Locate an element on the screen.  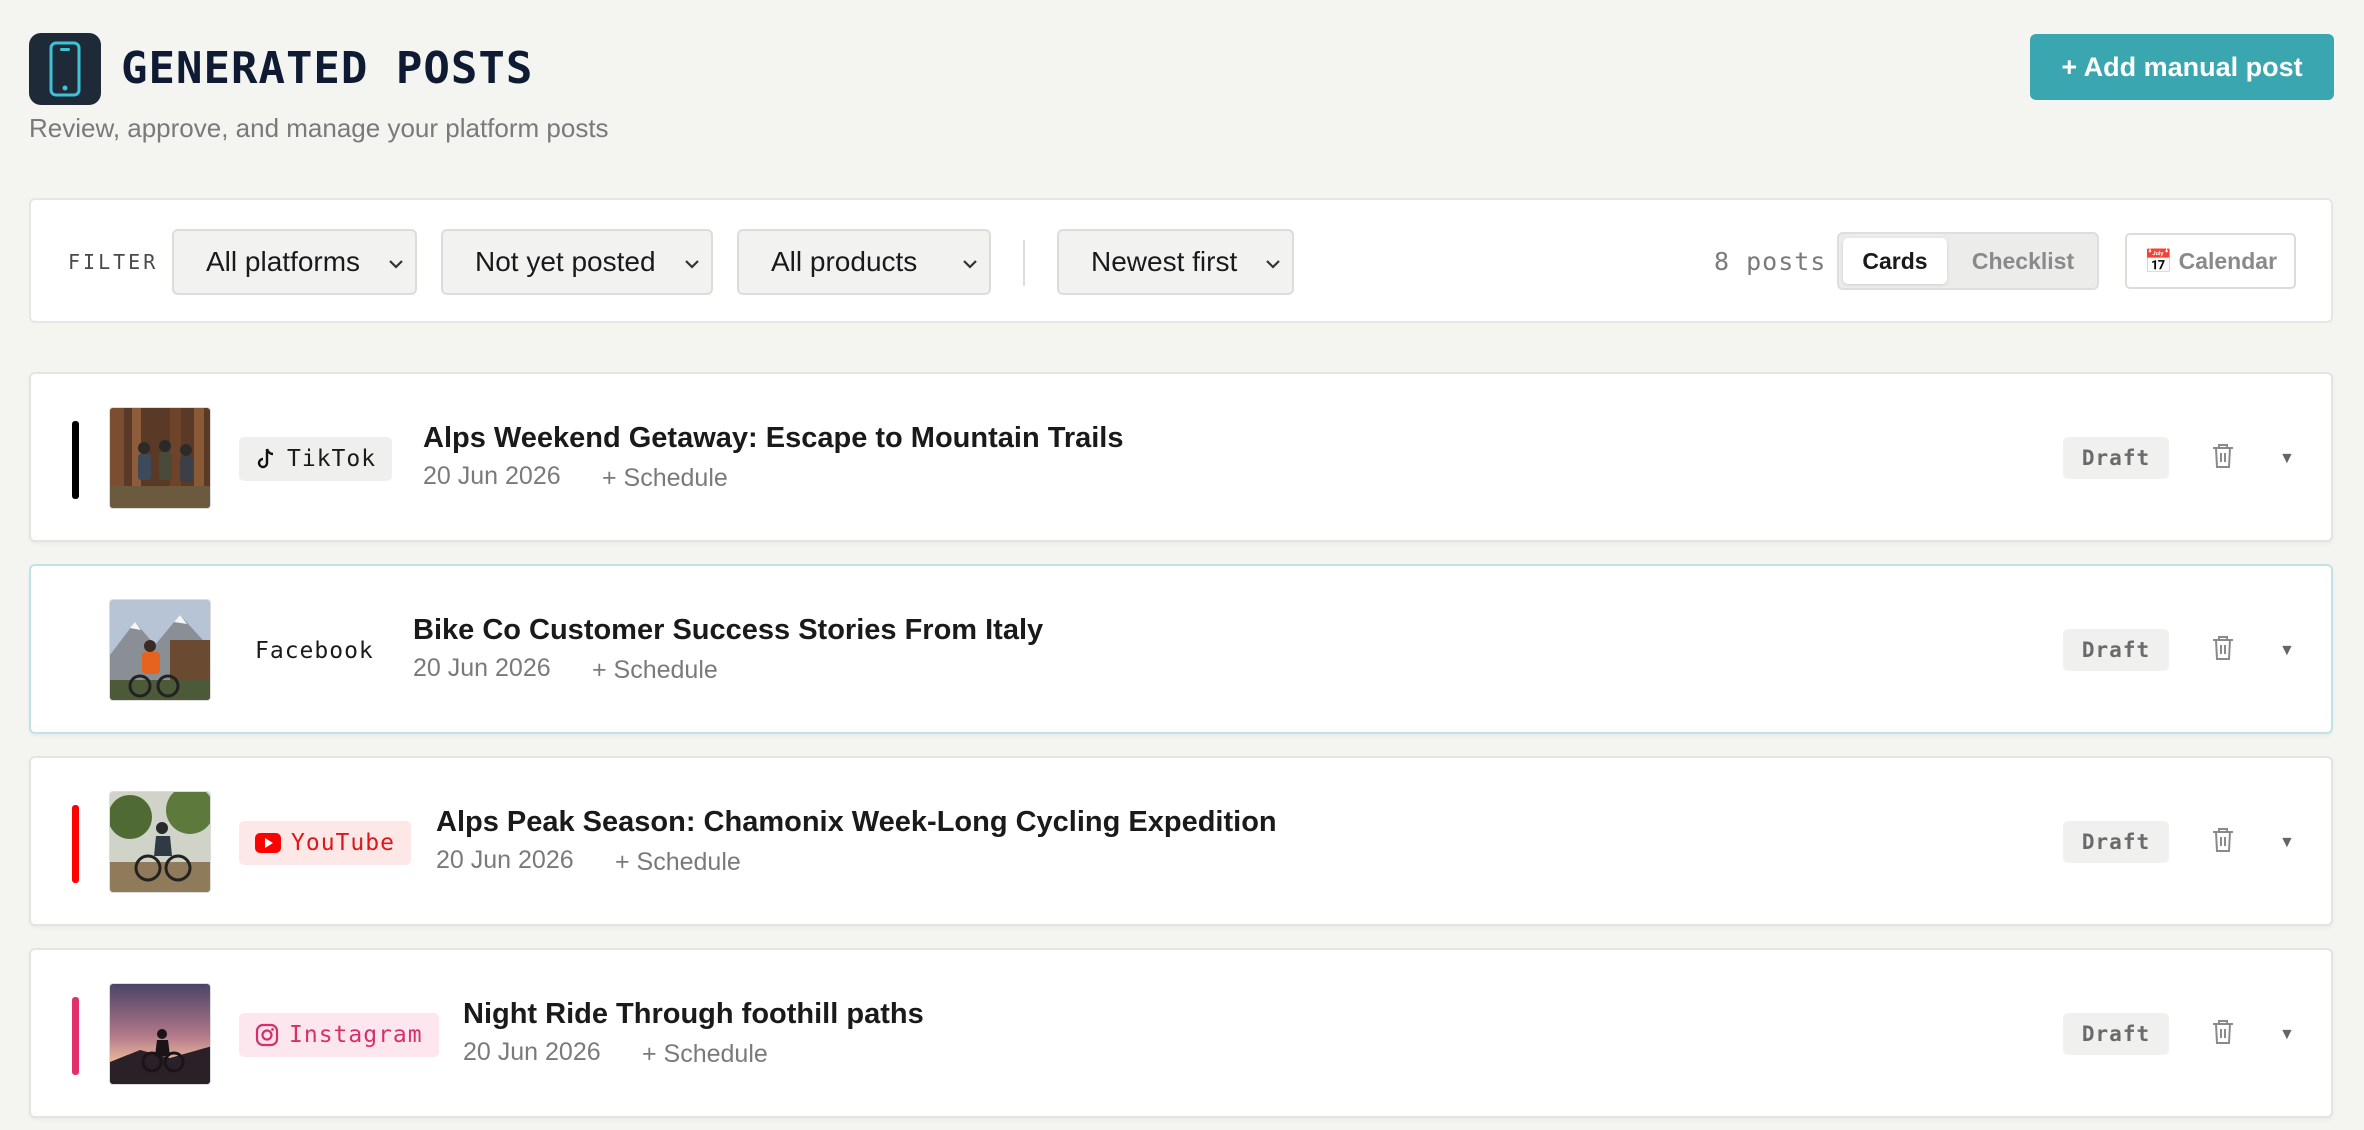
product-select-value: All products is located at coordinates (844, 261).